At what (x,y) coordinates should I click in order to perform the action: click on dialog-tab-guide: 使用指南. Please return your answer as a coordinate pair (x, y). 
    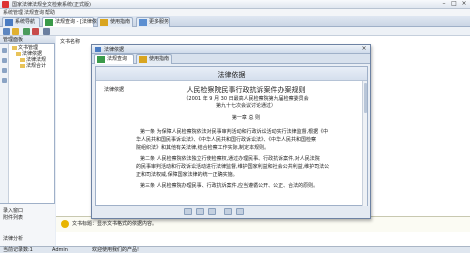
    Looking at the image, I should click on (154, 59).